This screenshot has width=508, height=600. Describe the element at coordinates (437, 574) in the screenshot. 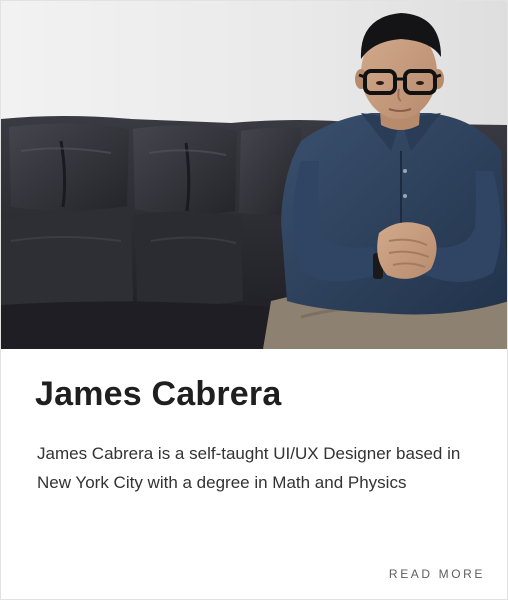

I see `read-more-link: READ MORE` at that location.